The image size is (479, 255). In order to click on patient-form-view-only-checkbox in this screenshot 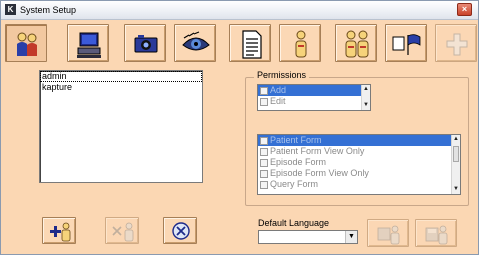, I will do `click(264, 151)`.